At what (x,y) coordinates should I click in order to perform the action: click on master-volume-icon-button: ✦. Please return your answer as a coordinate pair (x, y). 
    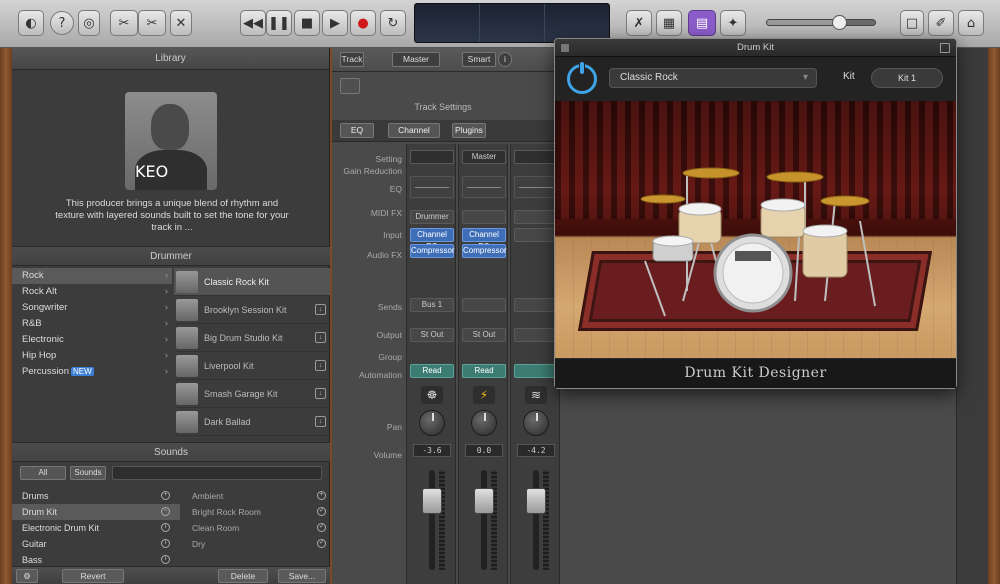
    Looking at the image, I should click on (733, 23).